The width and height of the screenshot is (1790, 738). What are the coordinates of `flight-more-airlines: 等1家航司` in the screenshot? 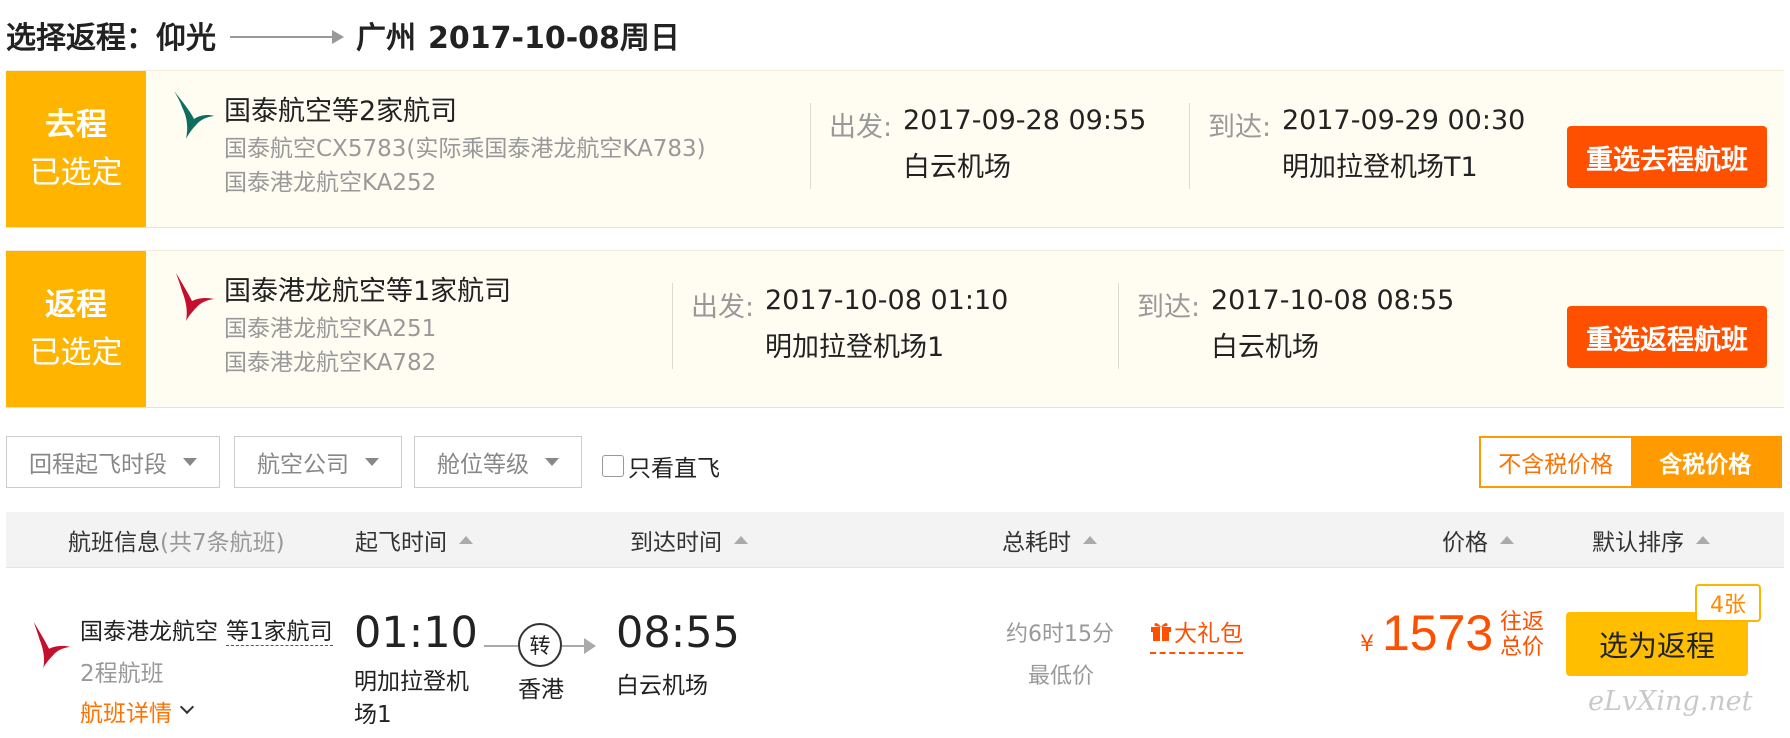 It's located at (279, 632).